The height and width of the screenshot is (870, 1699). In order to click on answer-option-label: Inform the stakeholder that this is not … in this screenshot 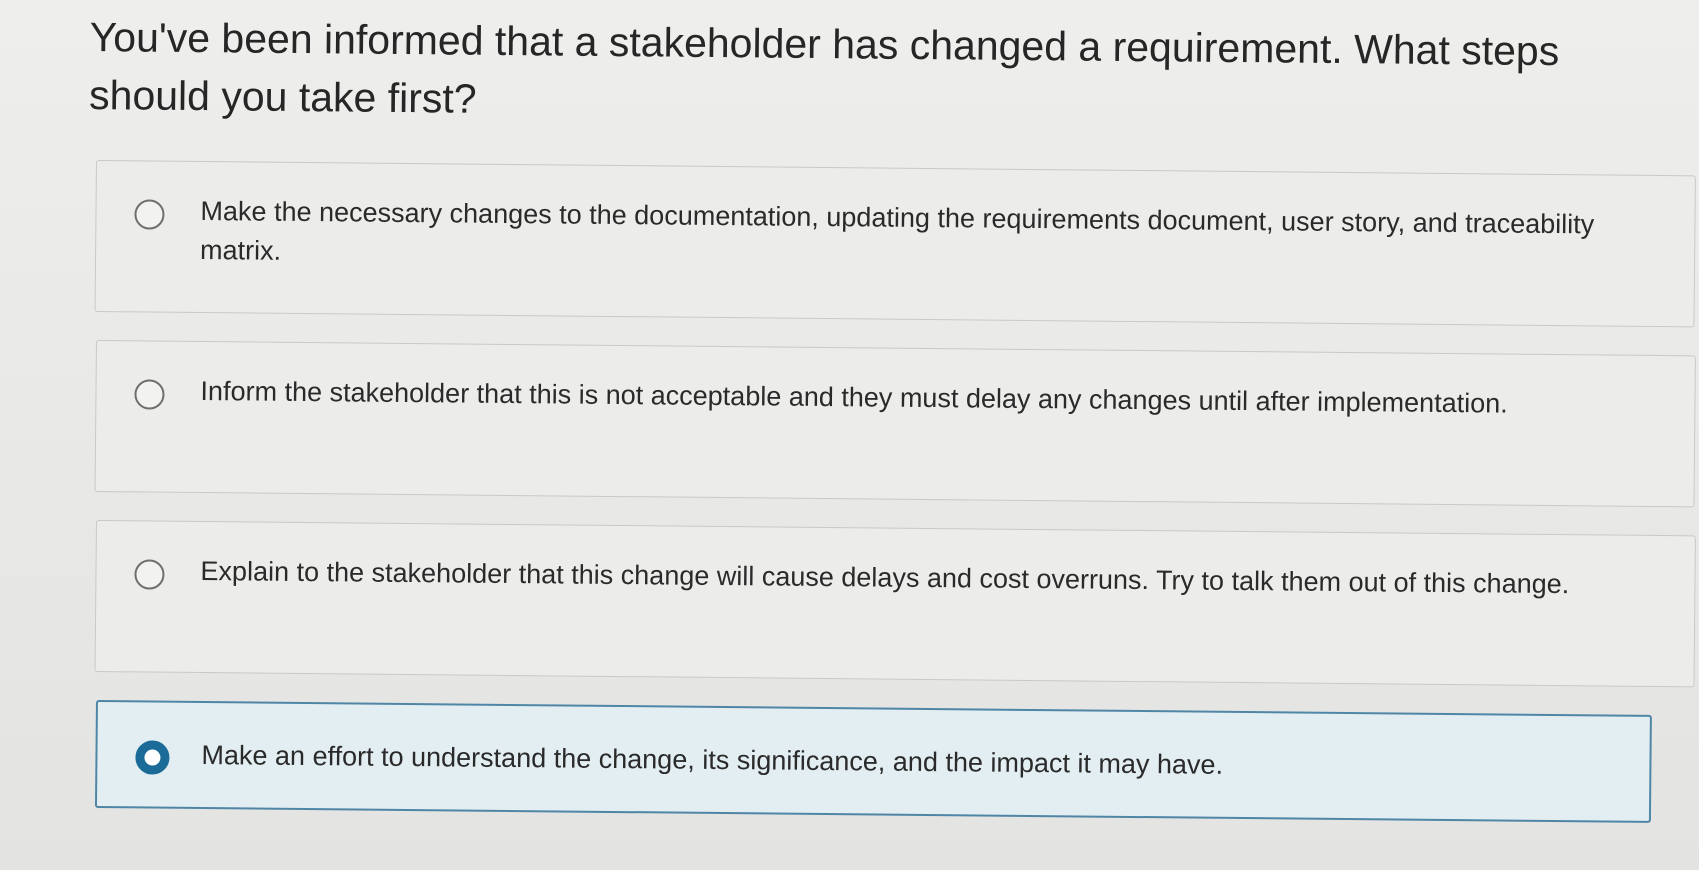, I will do `click(854, 397)`.